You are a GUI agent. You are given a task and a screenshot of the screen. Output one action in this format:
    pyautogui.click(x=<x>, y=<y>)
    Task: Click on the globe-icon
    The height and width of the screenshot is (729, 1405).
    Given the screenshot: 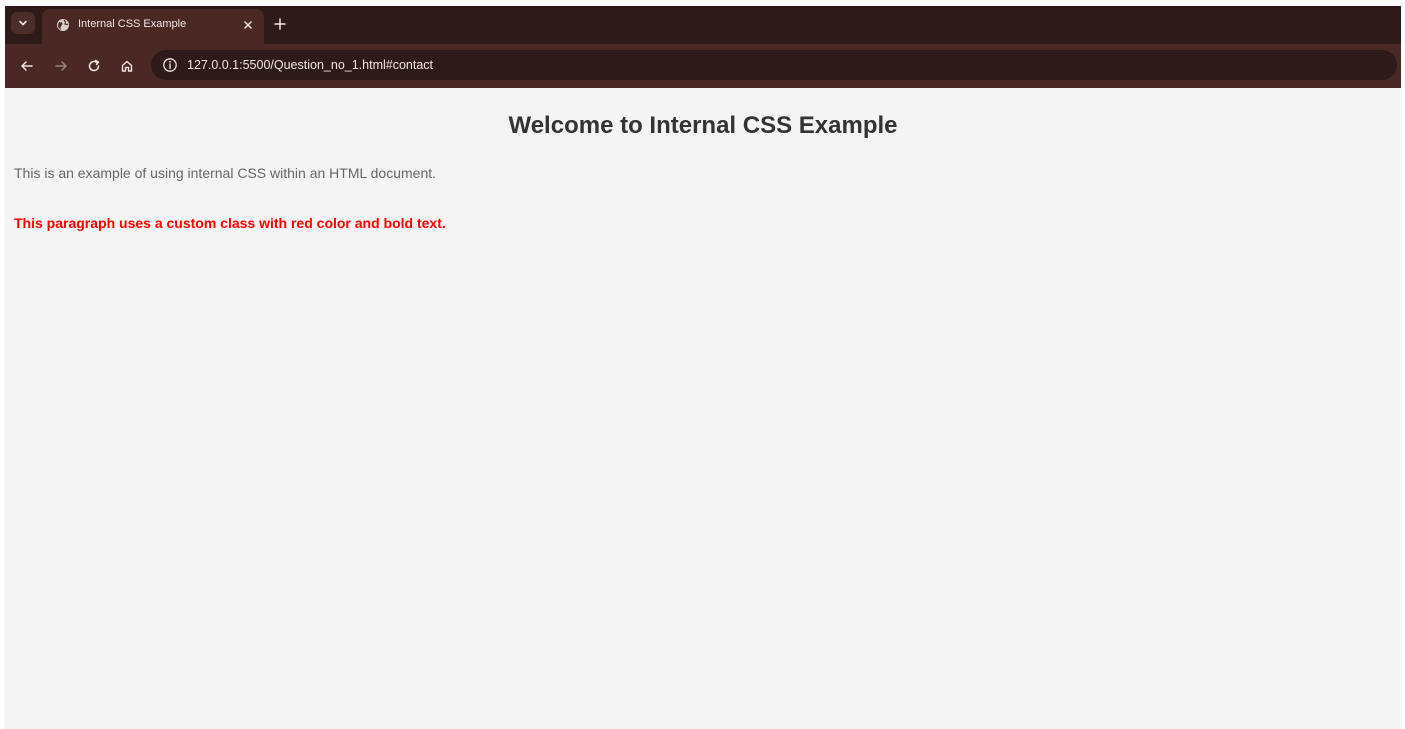 What is the action you would take?
    pyautogui.click(x=63, y=25)
    